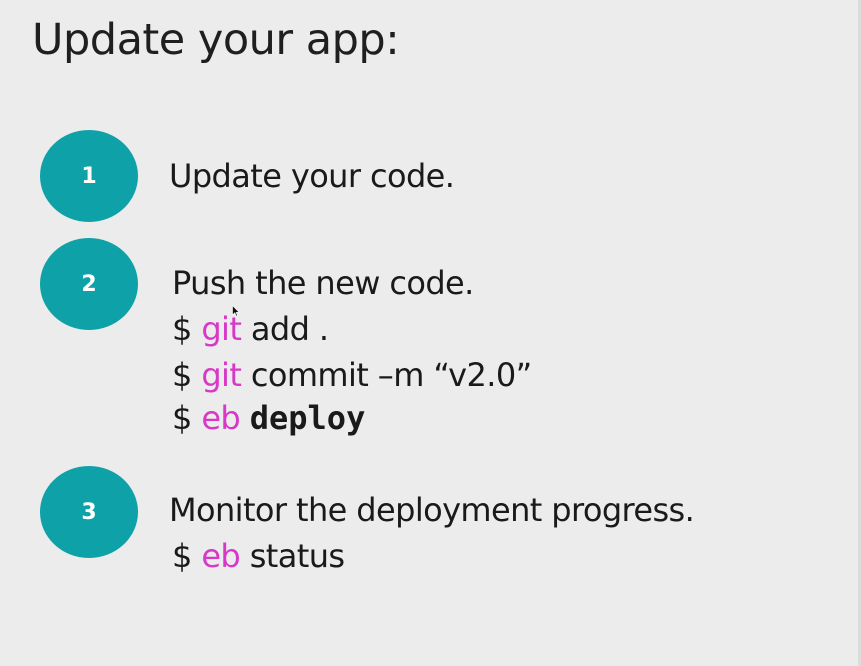  What do you see at coordinates (221, 375) in the screenshot?
I see `command-tool: git` at bounding box center [221, 375].